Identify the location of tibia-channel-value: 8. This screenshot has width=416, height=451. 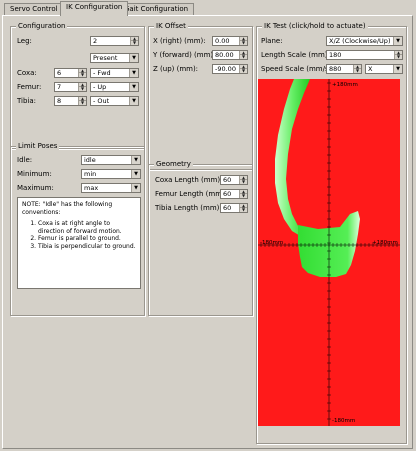
(59, 101).